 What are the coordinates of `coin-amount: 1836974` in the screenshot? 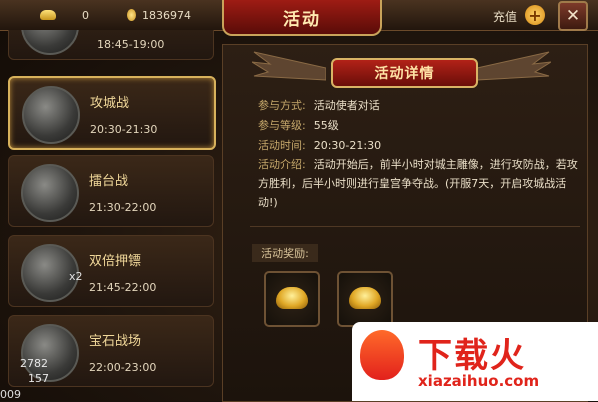 It's located at (166, 15).